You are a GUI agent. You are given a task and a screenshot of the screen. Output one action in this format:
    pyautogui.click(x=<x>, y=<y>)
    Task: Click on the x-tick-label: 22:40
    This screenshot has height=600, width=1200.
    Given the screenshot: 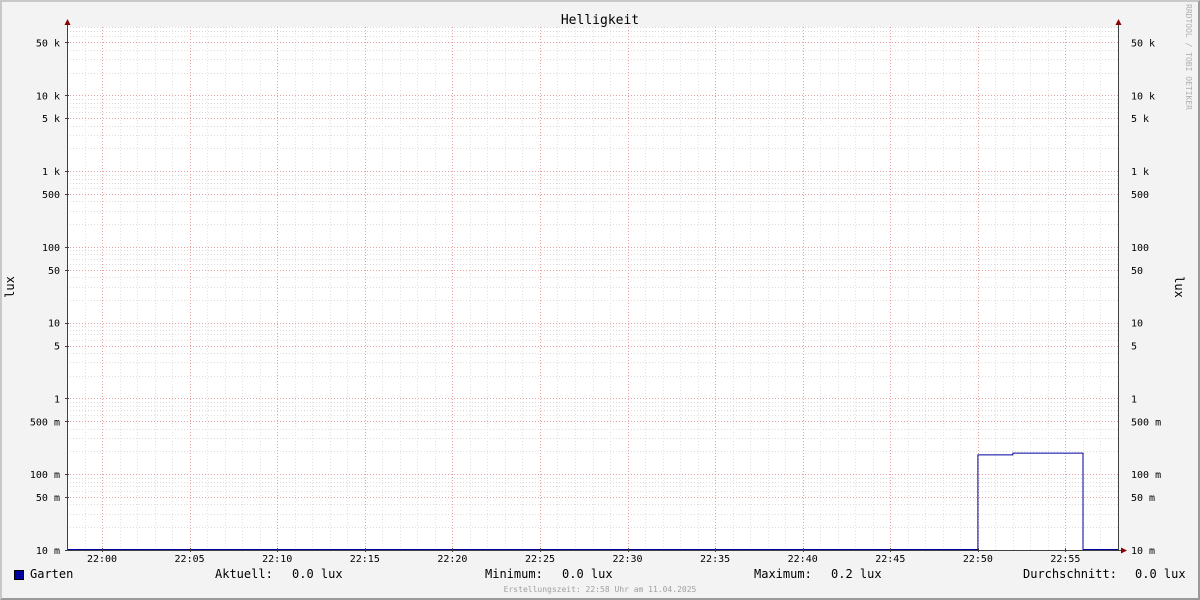 What is the action you would take?
    pyautogui.click(x=803, y=559)
    